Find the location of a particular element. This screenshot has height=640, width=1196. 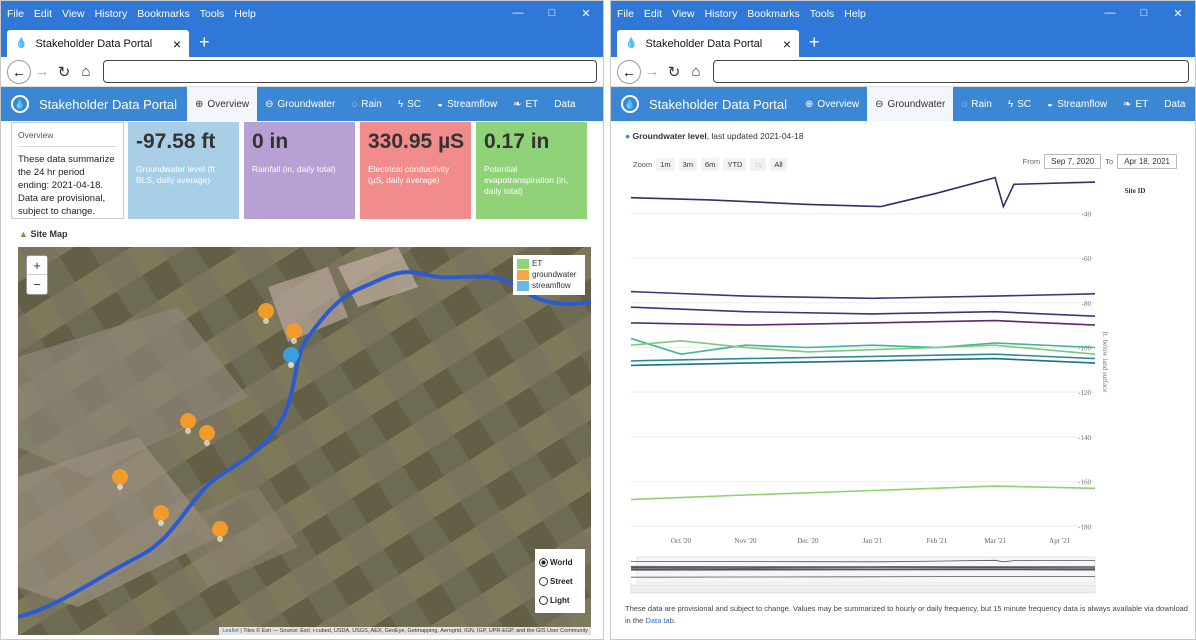

nav-label: Data is located at coordinates (1175, 104).